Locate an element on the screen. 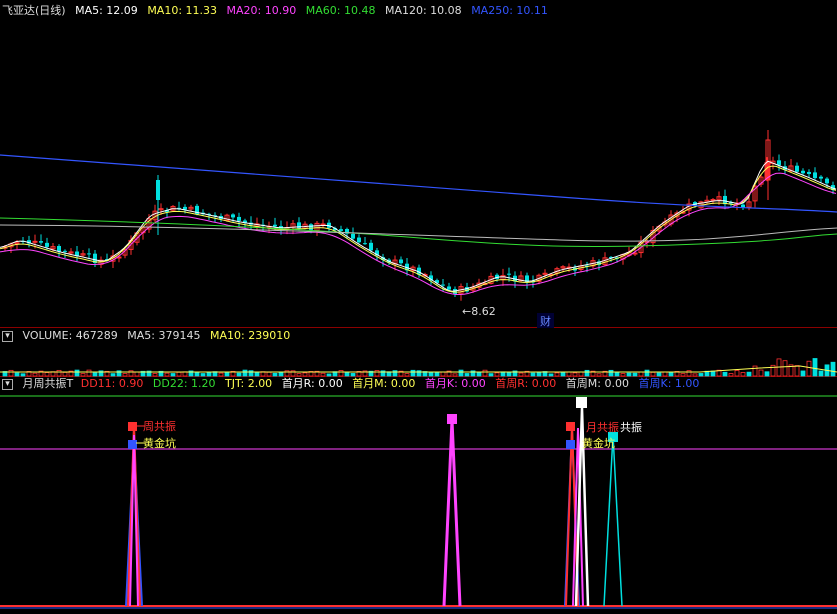 The width and height of the screenshot is (837, 614). ma60-line is located at coordinates (418, 232).